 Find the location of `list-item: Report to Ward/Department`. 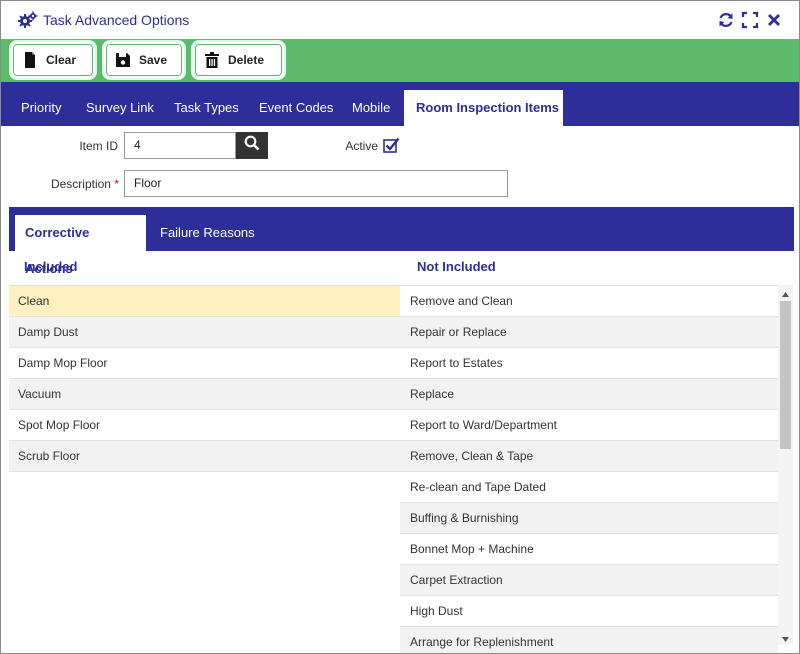

list-item: Report to Ward/Department is located at coordinates (589, 425).